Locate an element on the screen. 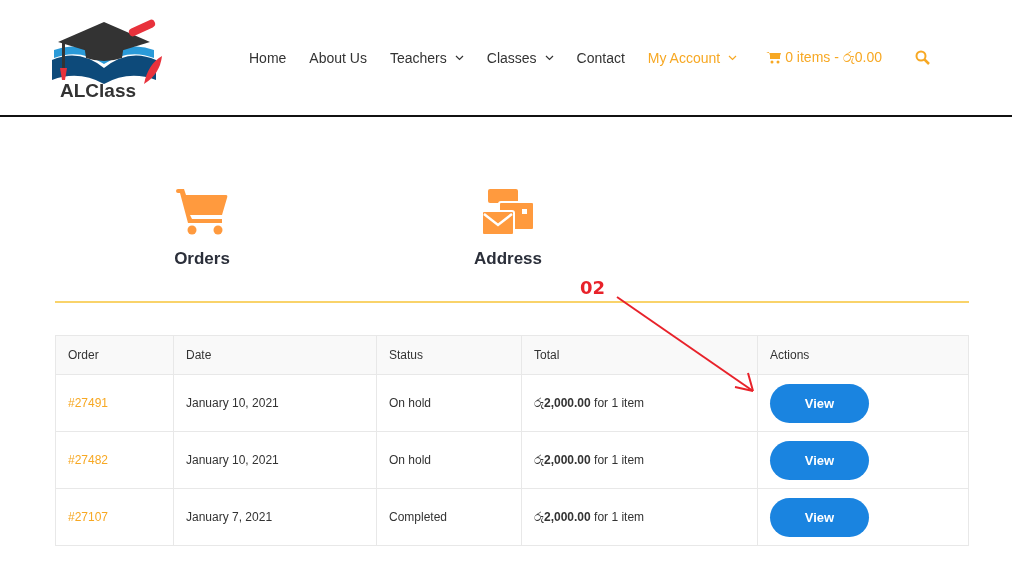  nav-link: About Us is located at coordinates (338, 57).